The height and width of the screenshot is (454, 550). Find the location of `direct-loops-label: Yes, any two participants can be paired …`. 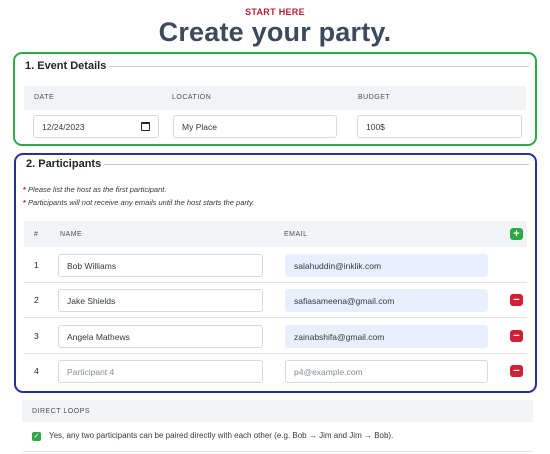

direct-loops-label: Yes, any two participants can be paired … is located at coordinates (221, 435).